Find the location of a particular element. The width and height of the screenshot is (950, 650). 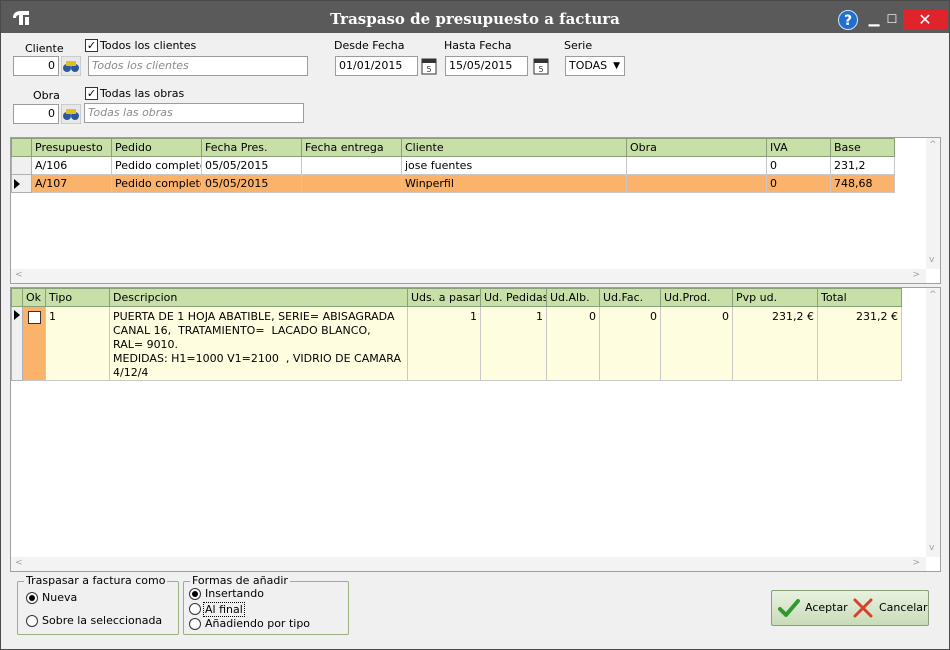

serie-value: TODAS is located at coordinates (588, 65).